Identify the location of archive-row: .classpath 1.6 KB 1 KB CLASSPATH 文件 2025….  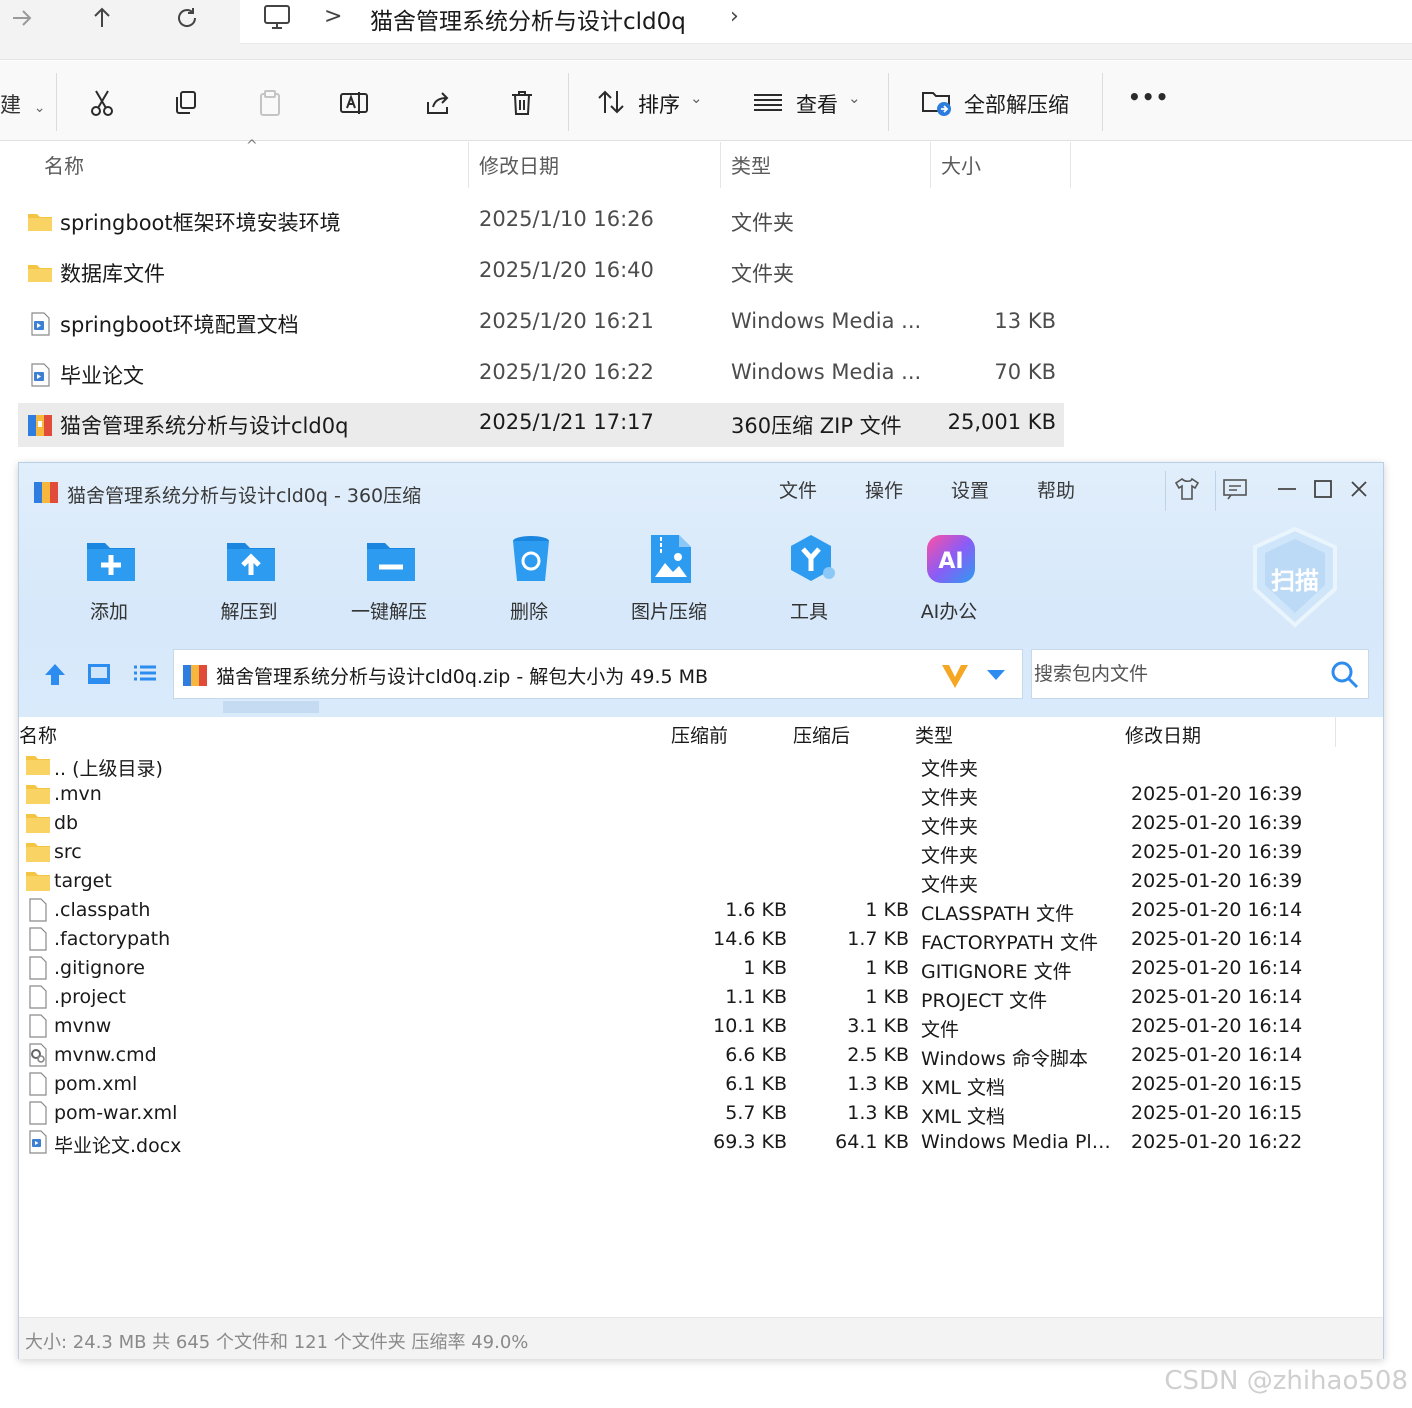
(701, 910).